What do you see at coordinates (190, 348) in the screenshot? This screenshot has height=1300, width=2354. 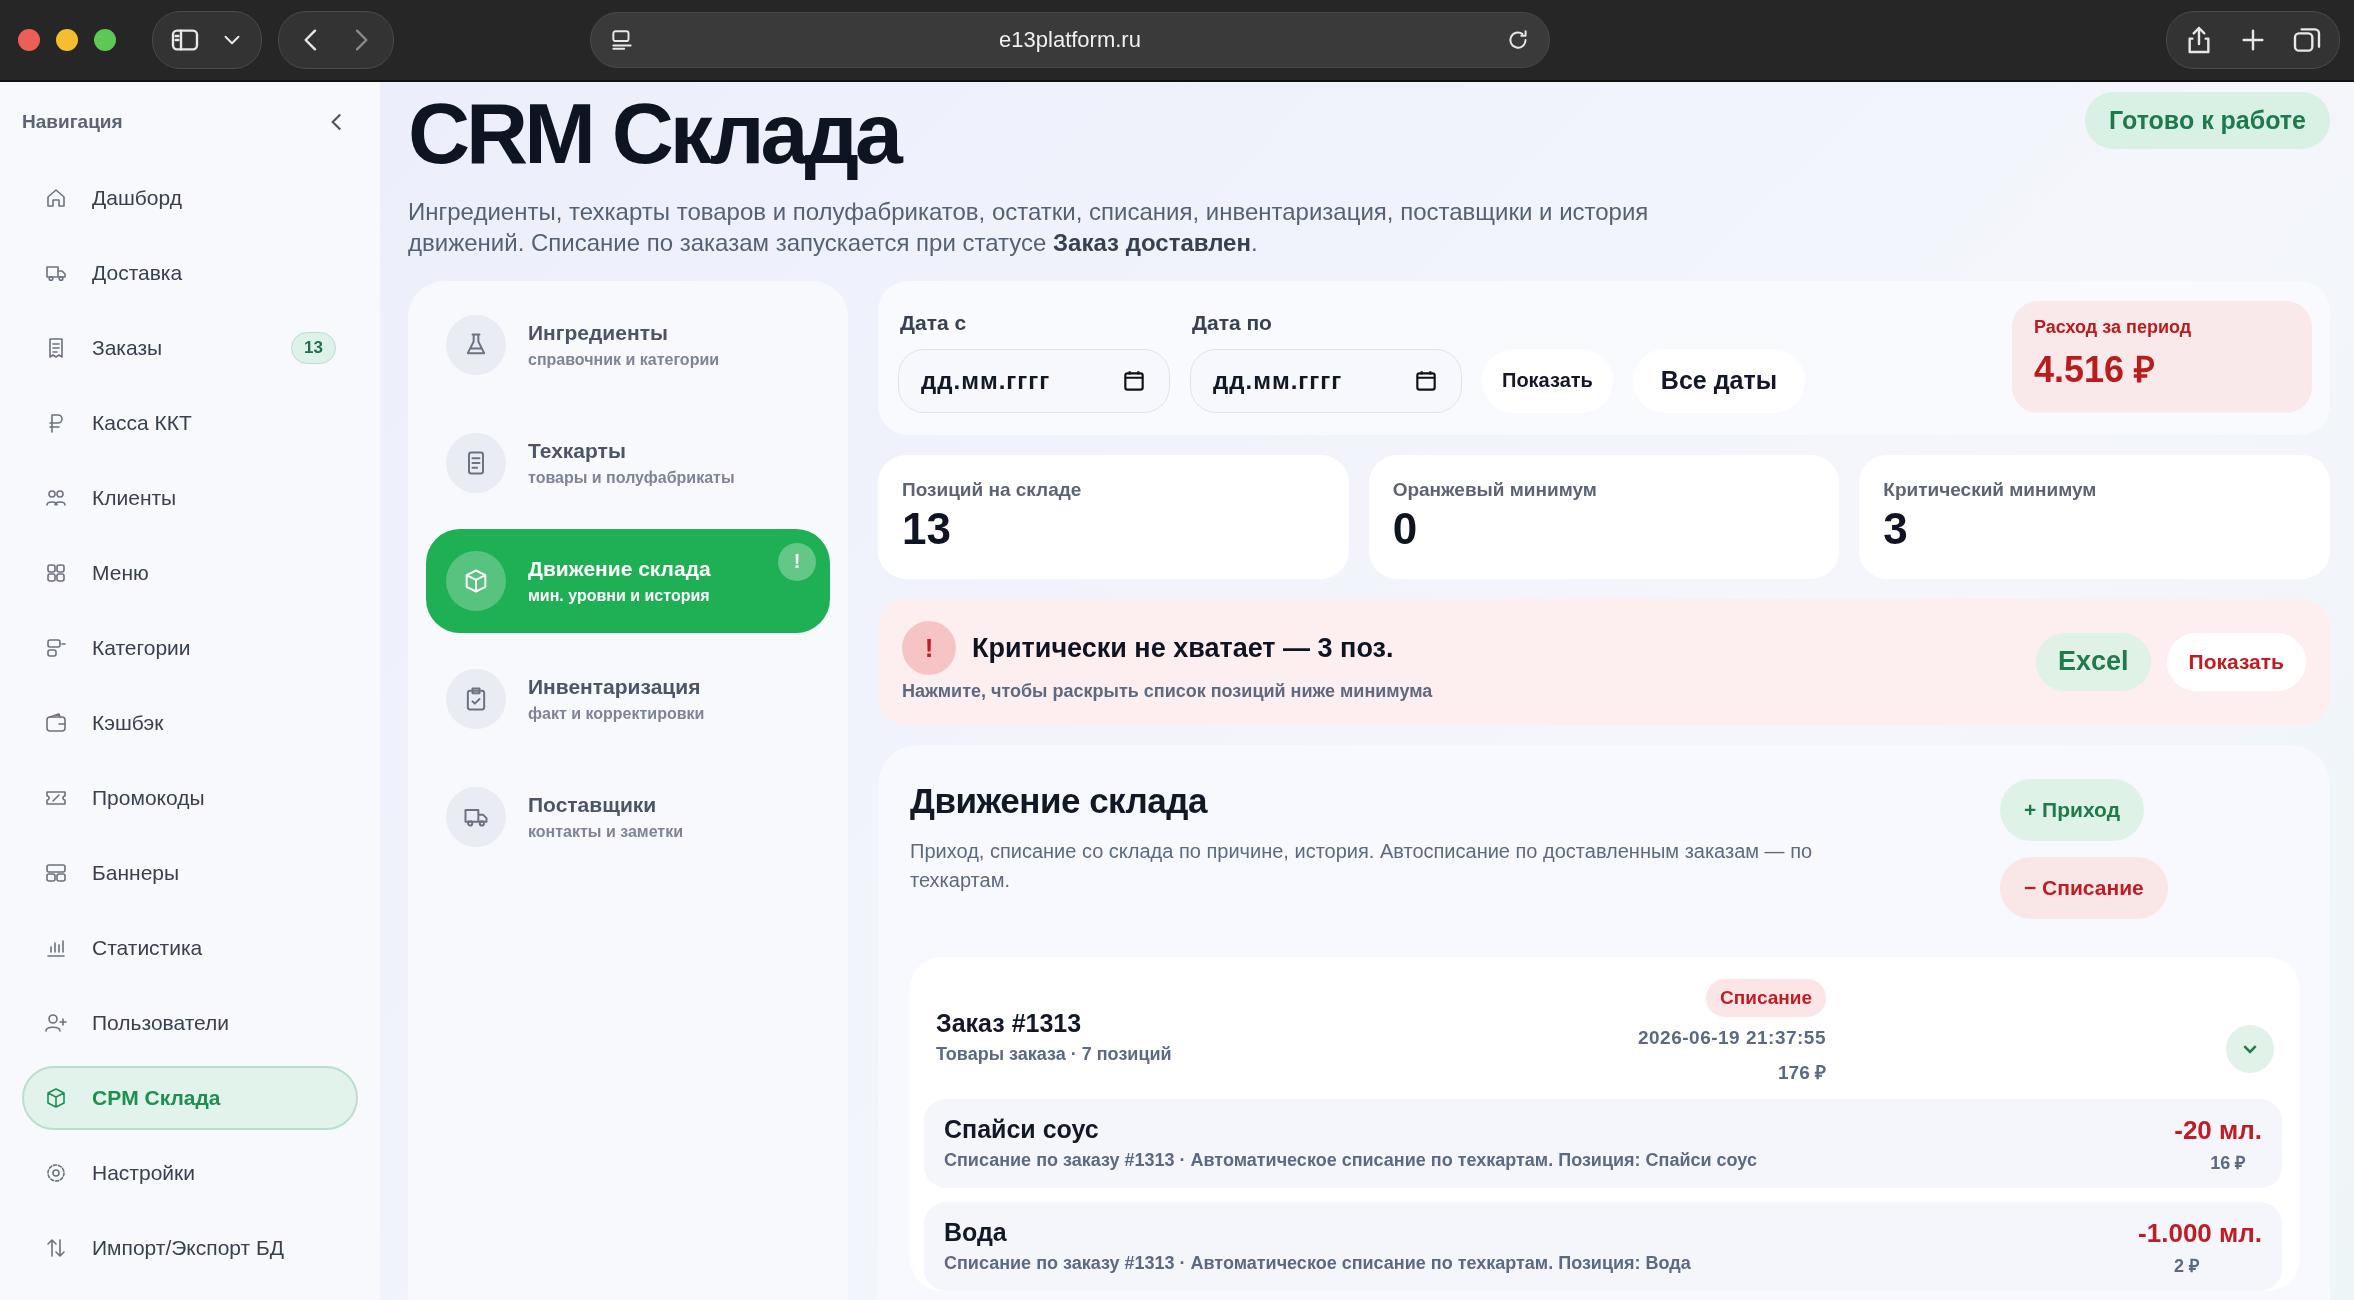 I see `sidebar-item: Заказы 13` at bounding box center [190, 348].